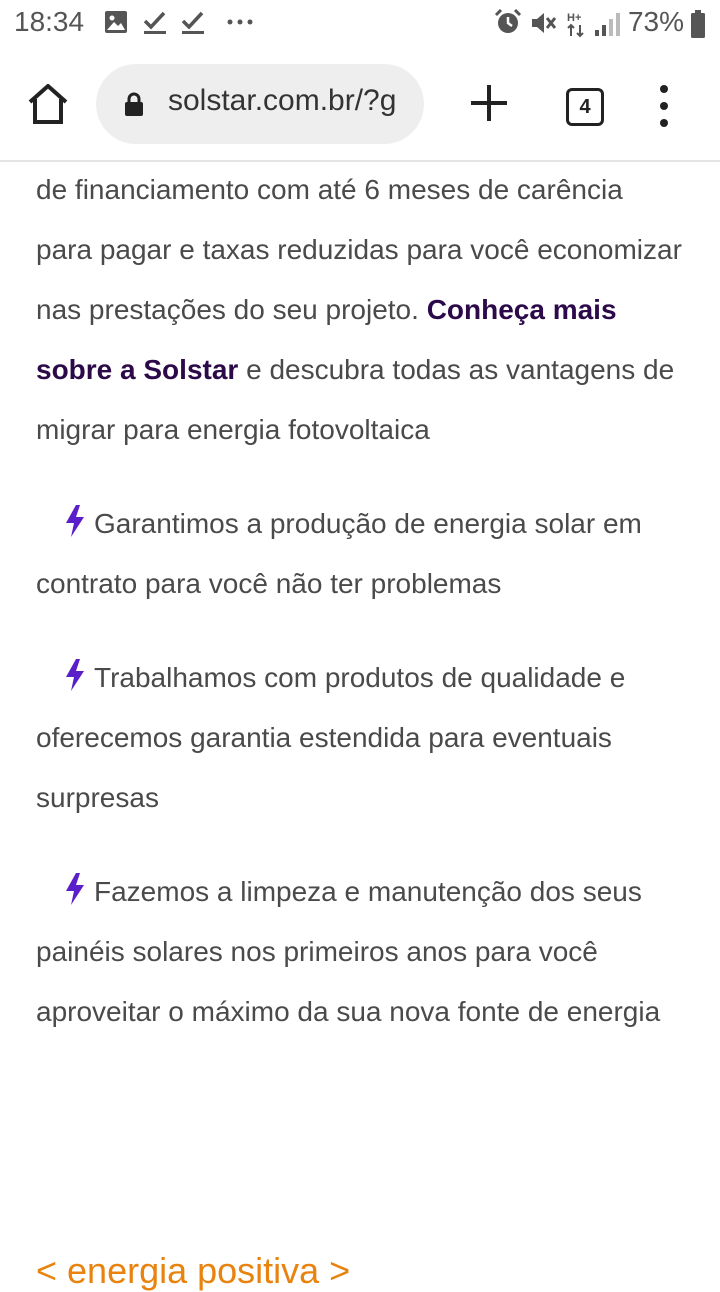  Describe the element at coordinates (655, 21) in the screenshot. I see `battery-percent: 73%` at that location.